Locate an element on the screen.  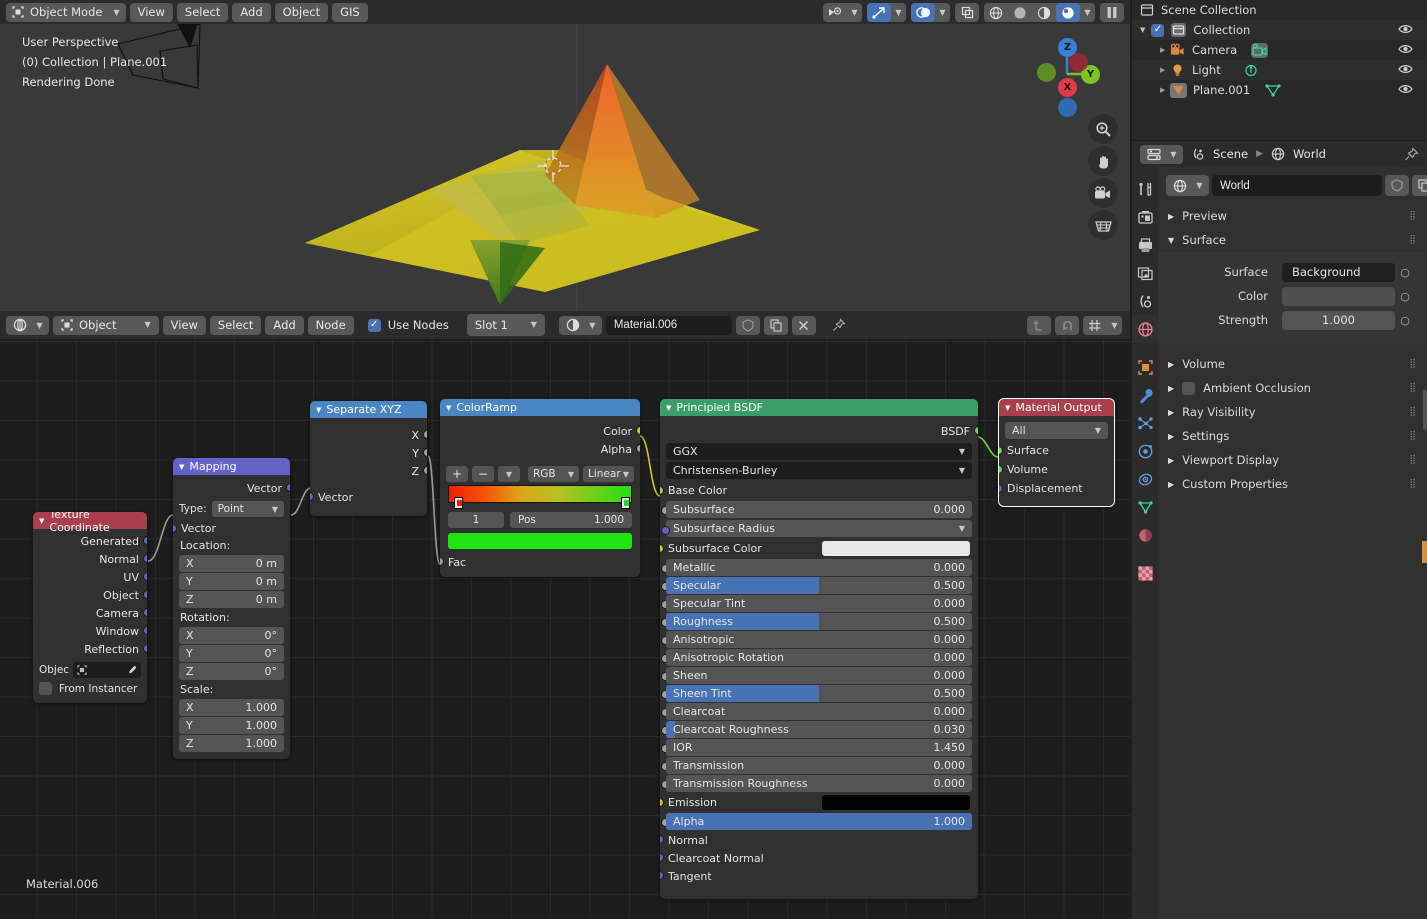
gradient-bar is located at coordinates (540, 494).